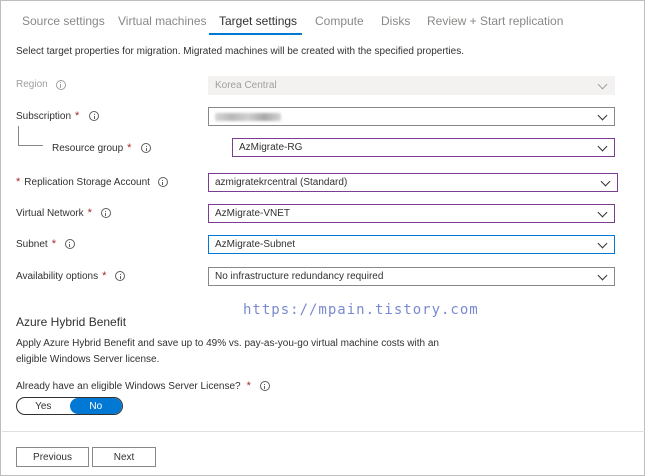  Describe the element at coordinates (411, 213) in the screenshot. I see `virtual-network-dropdown: AzMigrate-VNET` at that location.